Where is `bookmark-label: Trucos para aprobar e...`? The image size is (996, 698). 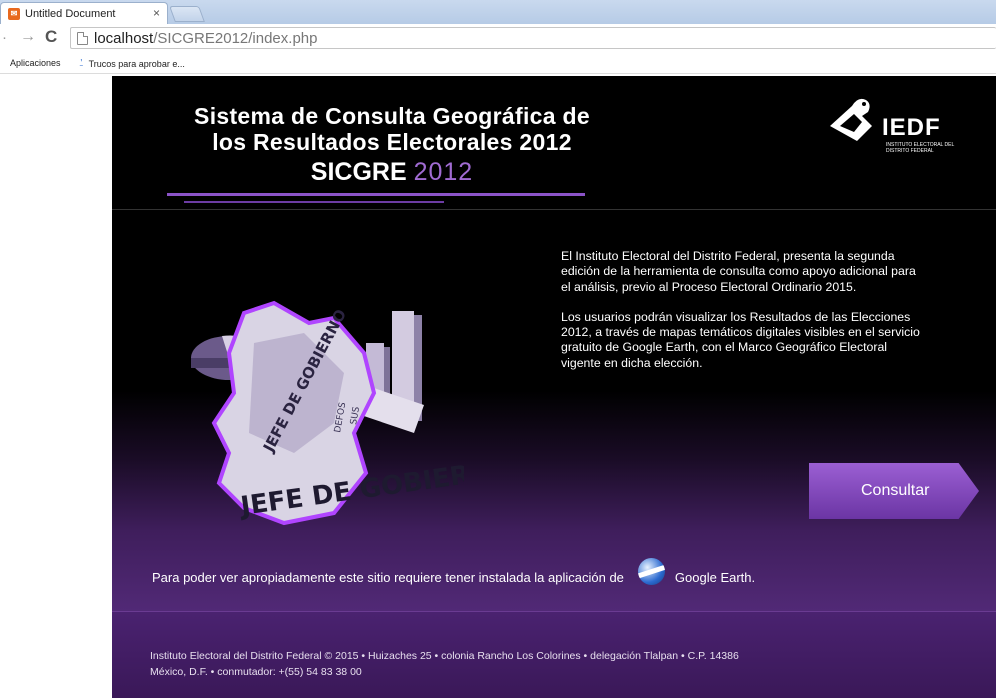
bookmark-label: Trucos para aprobar e... is located at coordinates (136, 63).